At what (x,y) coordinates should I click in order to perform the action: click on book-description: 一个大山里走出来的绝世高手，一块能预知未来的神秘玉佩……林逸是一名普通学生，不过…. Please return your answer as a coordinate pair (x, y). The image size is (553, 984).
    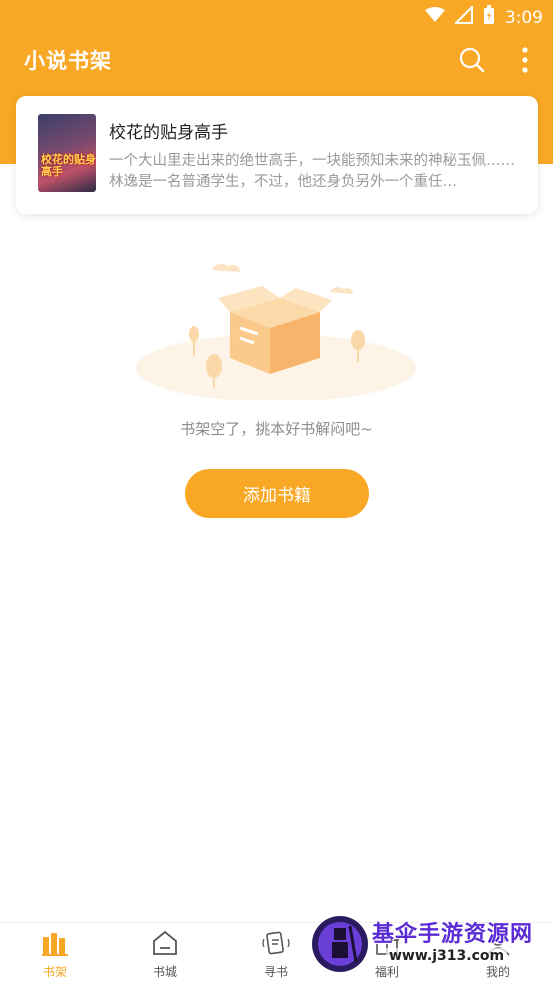
    Looking at the image, I should click on (312, 171).